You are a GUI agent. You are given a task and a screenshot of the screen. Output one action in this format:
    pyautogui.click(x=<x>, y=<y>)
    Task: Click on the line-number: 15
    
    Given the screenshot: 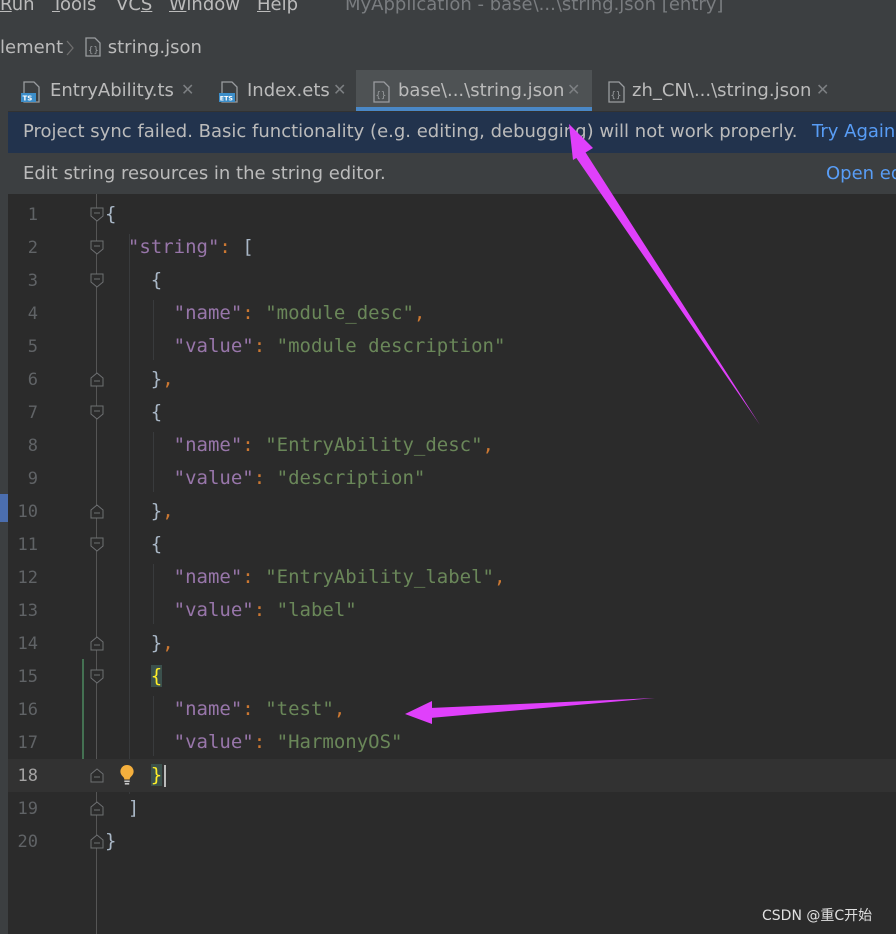 What is the action you would take?
    pyautogui.click(x=27, y=677)
    